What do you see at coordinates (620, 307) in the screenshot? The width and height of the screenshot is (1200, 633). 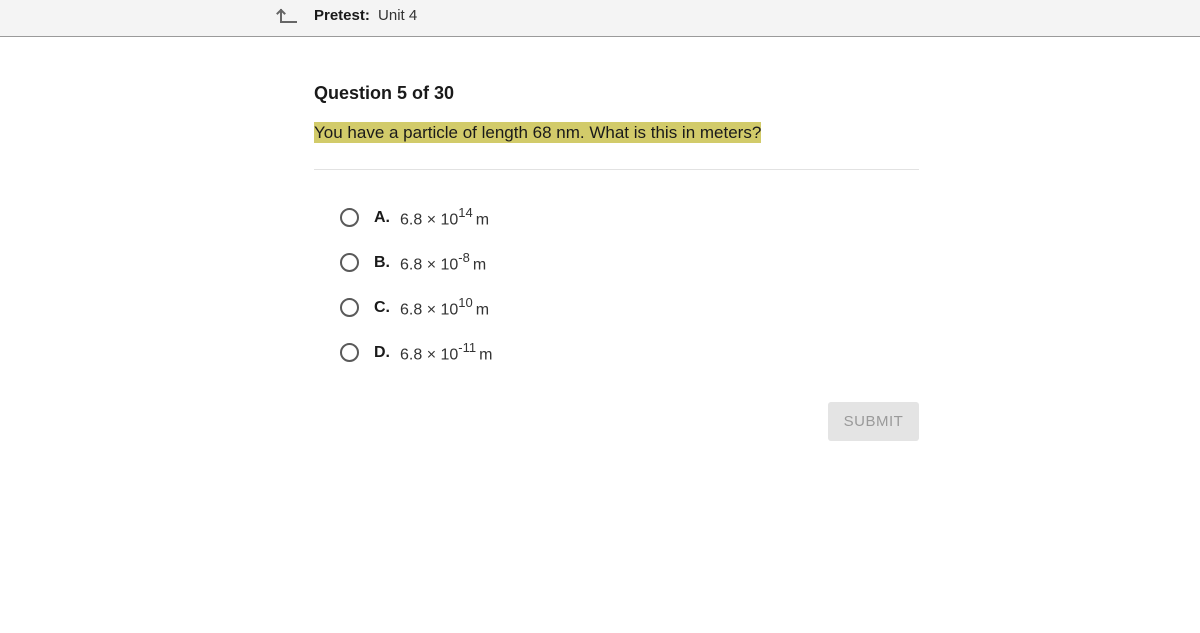 I see `option-c: C. 6.8 × 1010 m` at bounding box center [620, 307].